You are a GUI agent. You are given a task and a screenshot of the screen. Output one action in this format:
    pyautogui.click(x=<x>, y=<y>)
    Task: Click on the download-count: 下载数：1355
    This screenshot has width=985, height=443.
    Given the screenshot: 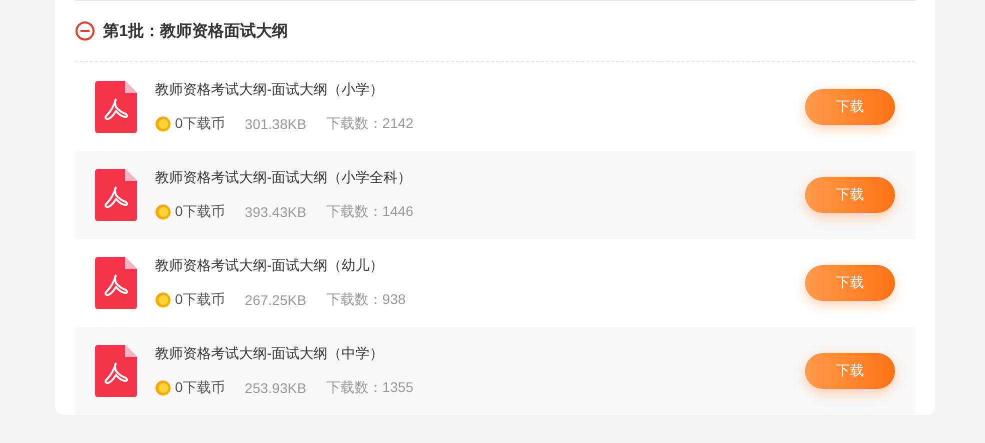 What is the action you would take?
    pyautogui.click(x=370, y=388)
    